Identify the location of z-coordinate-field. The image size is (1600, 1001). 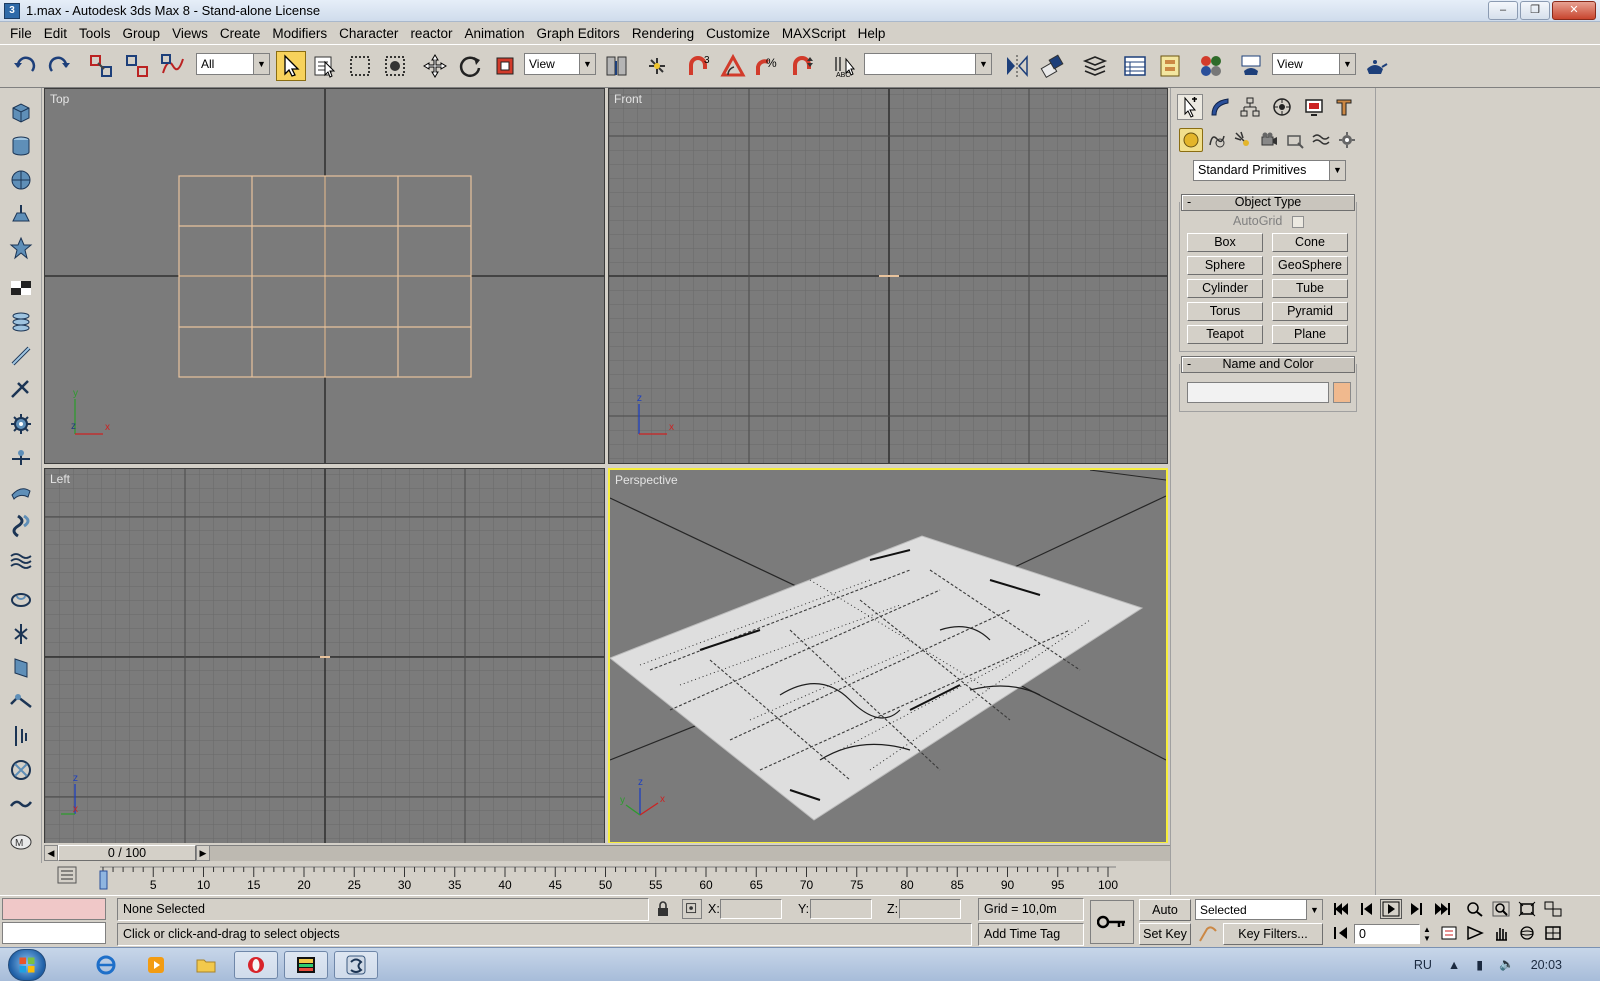
(930, 909).